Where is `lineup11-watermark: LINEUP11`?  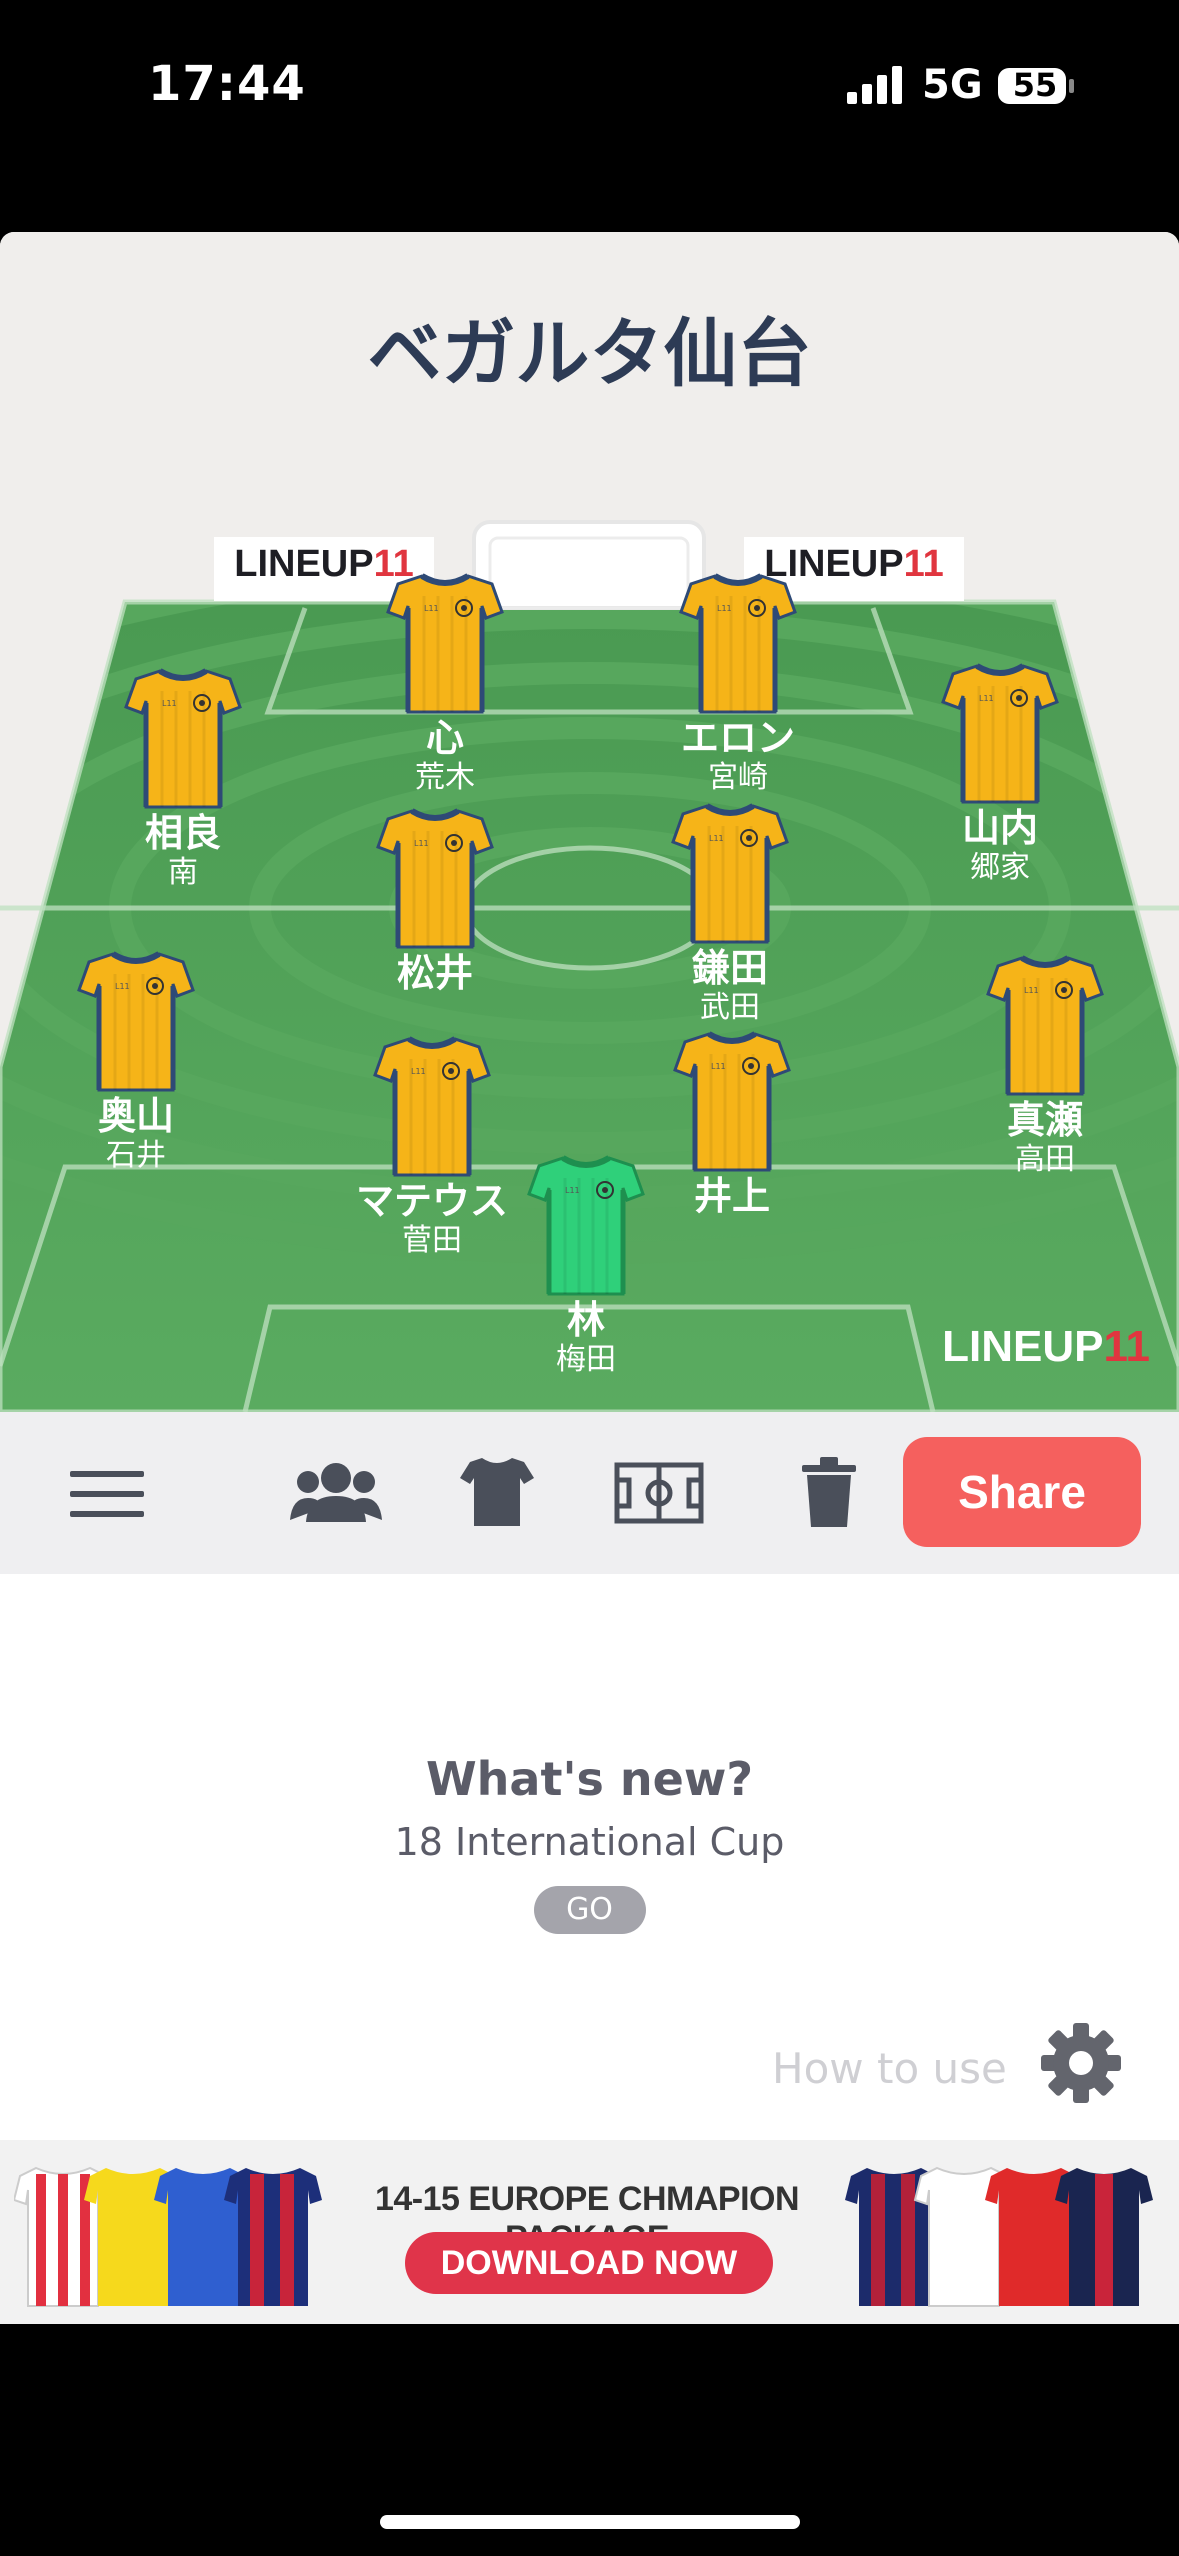 lineup11-watermark: LINEUP11 is located at coordinates (1020, 1347).